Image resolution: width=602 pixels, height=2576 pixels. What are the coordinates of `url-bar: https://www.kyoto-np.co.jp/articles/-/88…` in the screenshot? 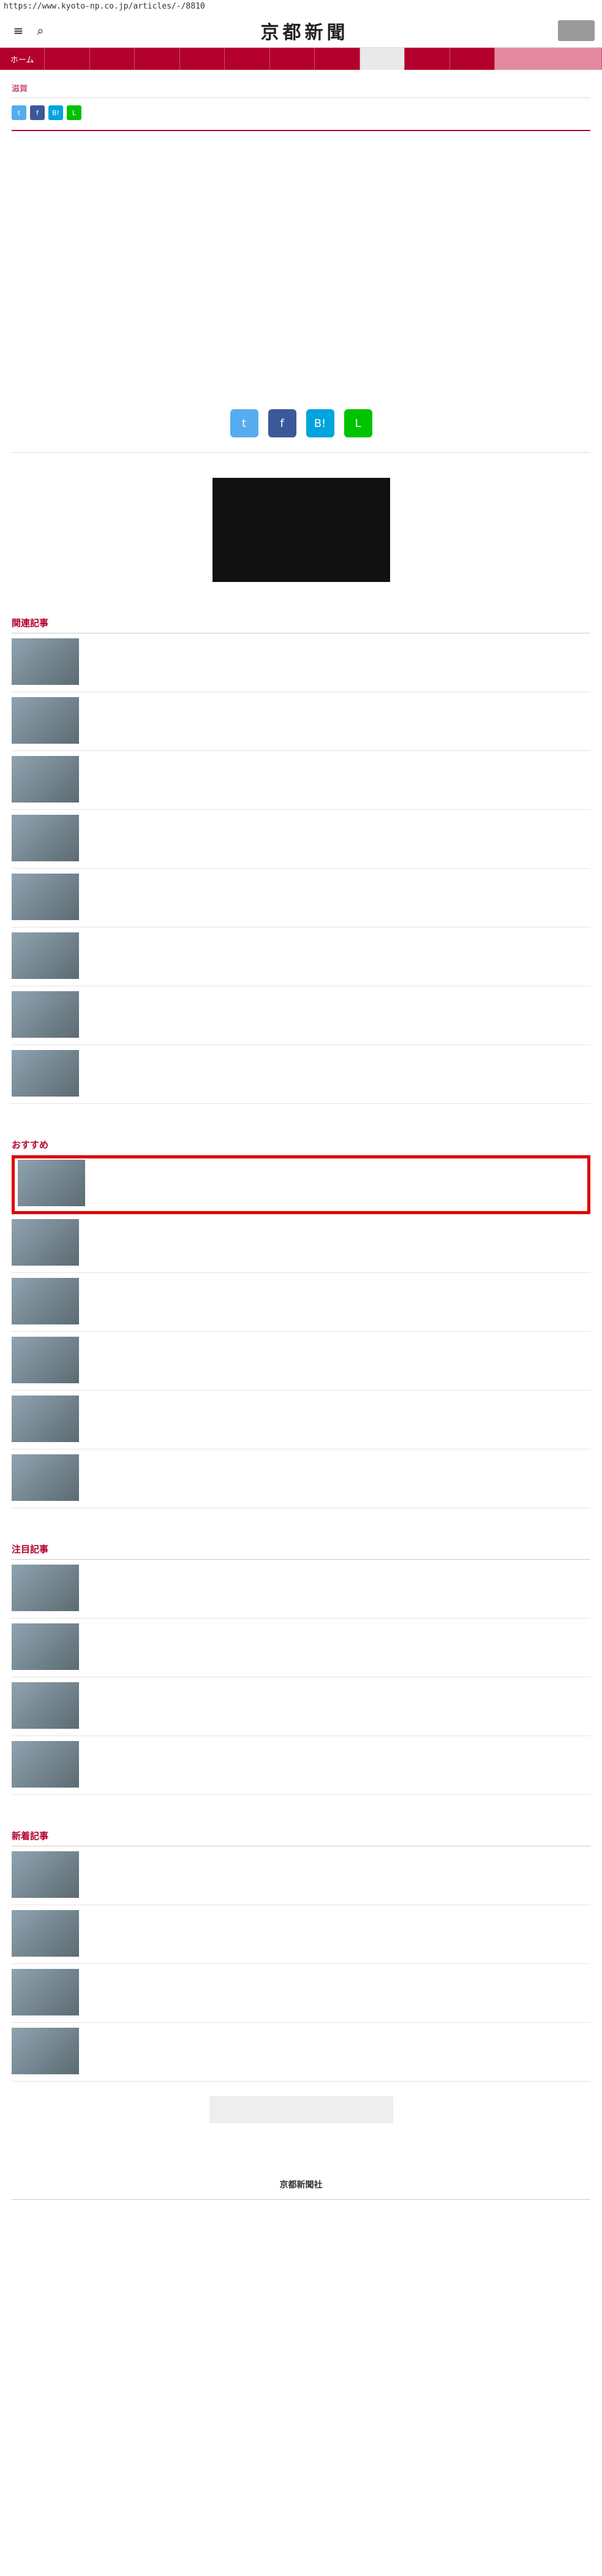 It's located at (301, 6).